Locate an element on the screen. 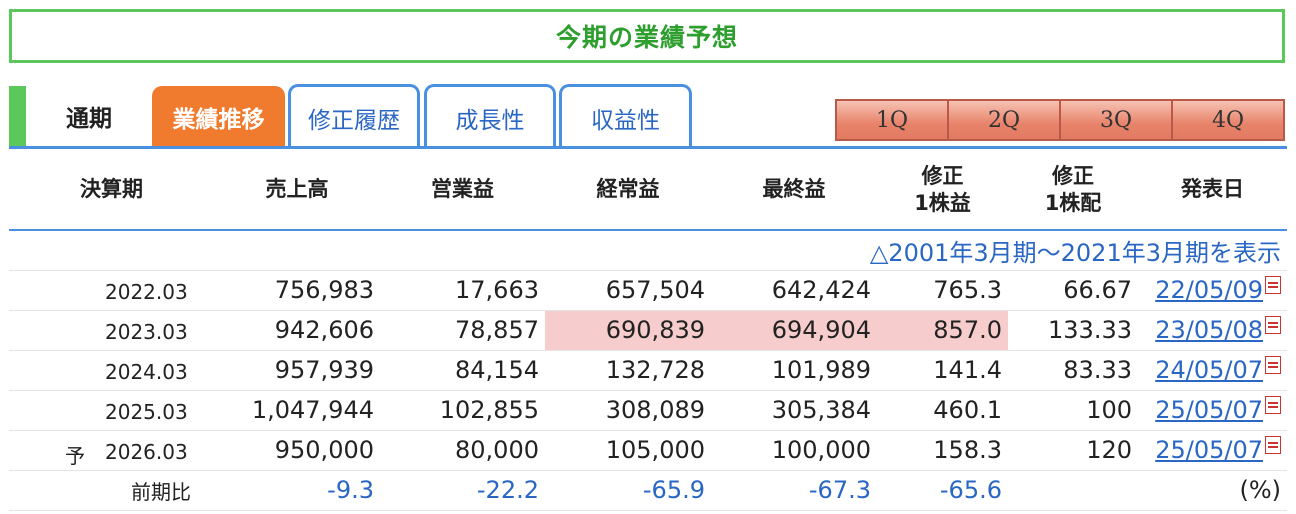 The width and height of the screenshot is (1296, 514). operating-profit-cell: 80,000 is located at coordinates (462, 450).